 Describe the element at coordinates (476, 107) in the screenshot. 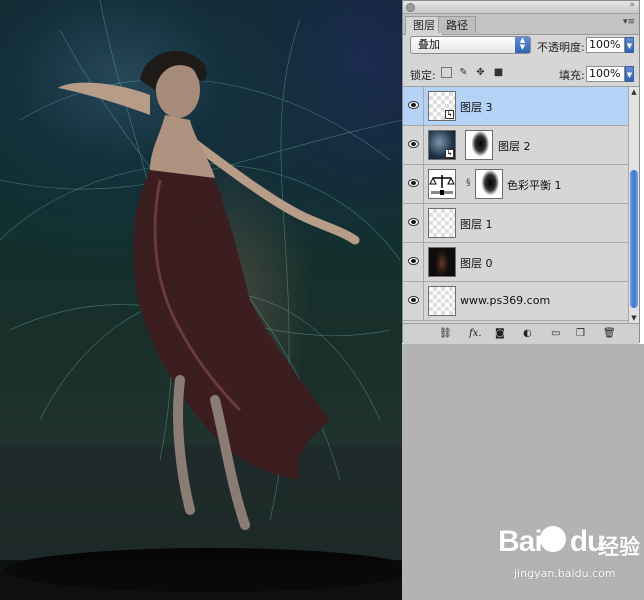

I see `layer-name: 图层 3` at that location.